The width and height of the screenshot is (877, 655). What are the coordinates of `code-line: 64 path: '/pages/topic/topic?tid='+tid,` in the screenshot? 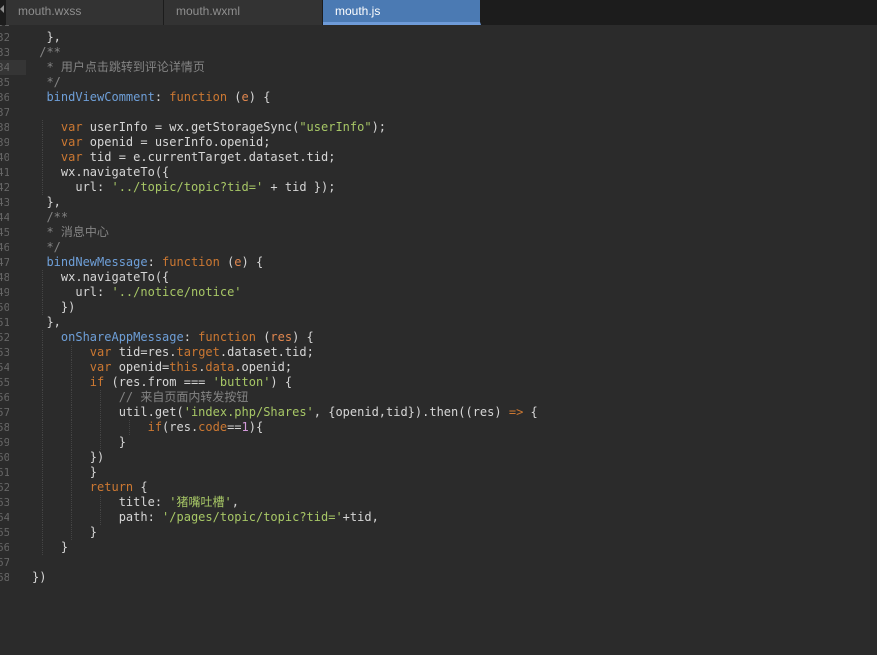 It's located at (438, 517).